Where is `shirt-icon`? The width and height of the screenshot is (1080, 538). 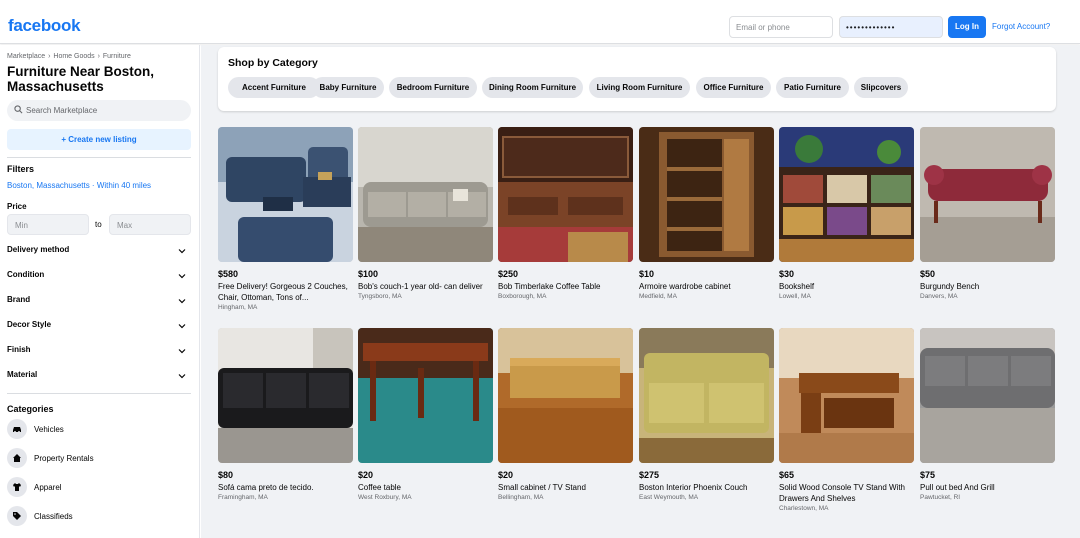 shirt-icon is located at coordinates (17, 487).